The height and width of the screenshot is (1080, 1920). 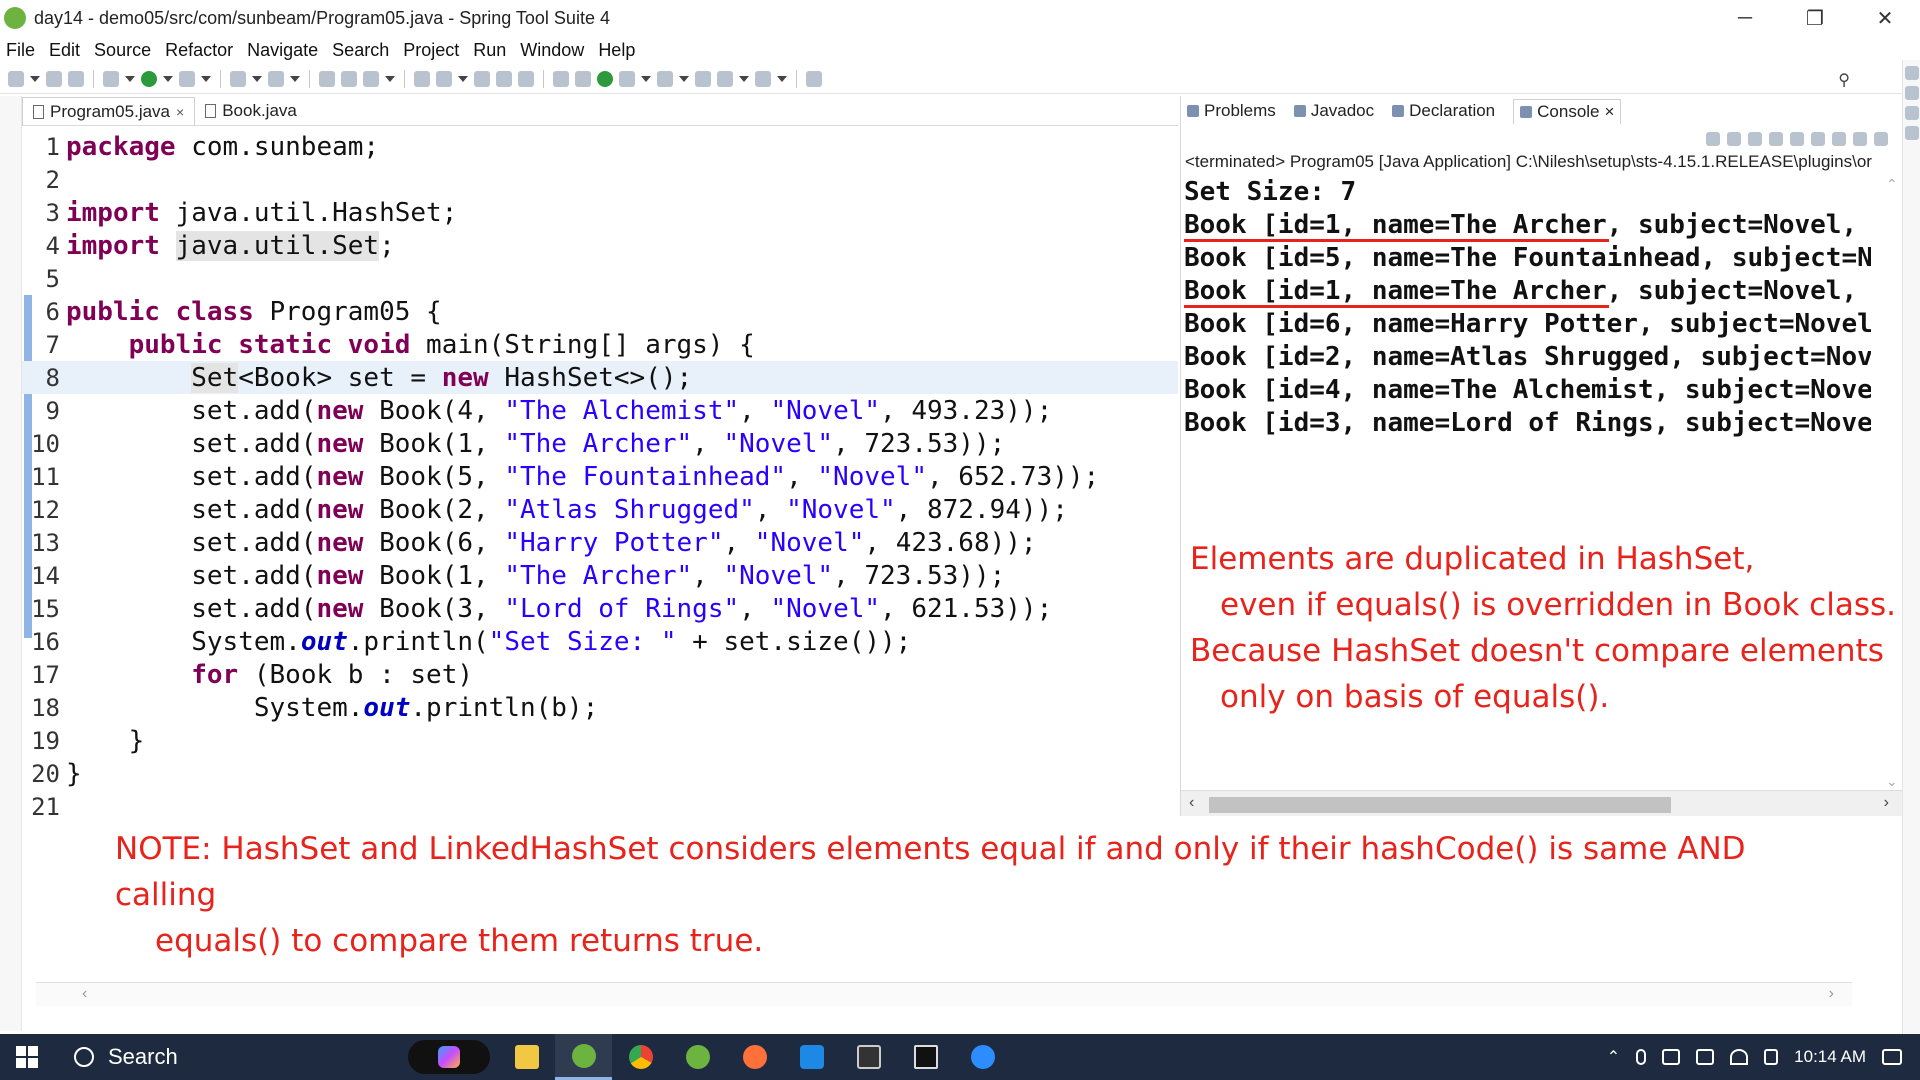 What do you see at coordinates (64, 50) in the screenshot?
I see `menu-edit: Edit` at bounding box center [64, 50].